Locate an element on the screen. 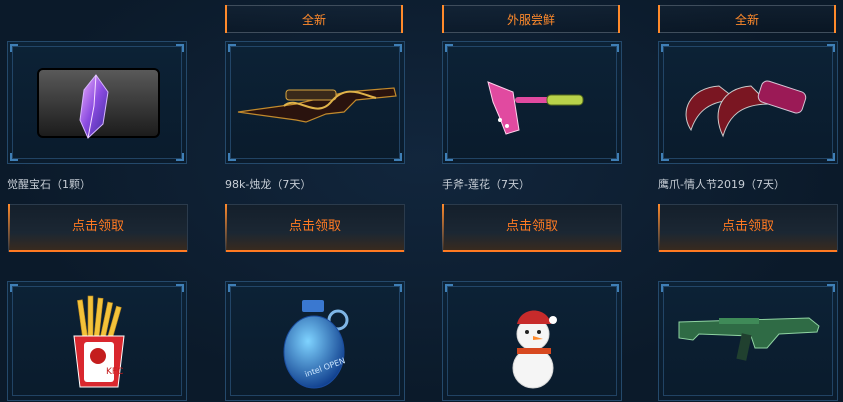 The image size is (843, 402). item-card-gem is located at coordinates (97, 102).